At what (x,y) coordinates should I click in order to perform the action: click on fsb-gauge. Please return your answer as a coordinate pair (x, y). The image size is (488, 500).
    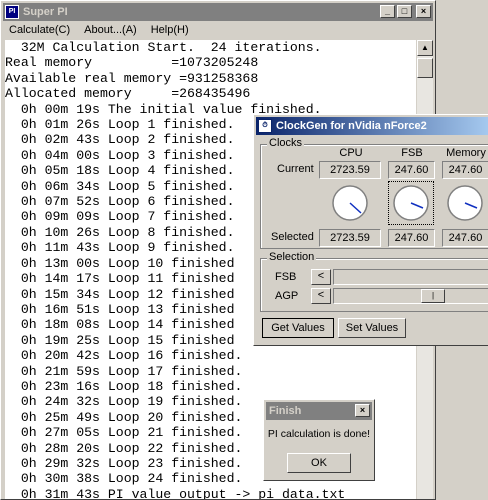
    Looking at the image, I should click on (411, 203).